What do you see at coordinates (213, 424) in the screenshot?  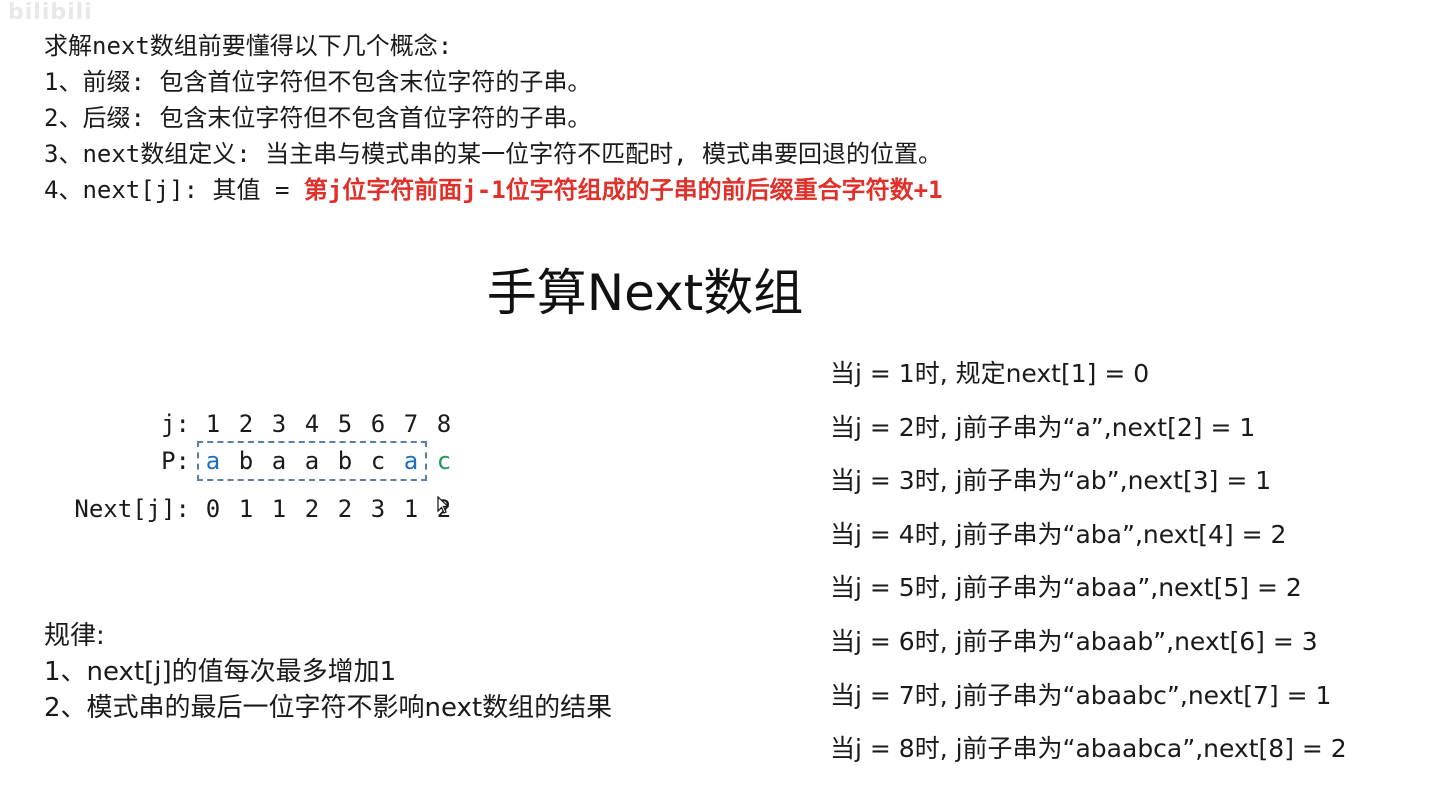 I see `j-cell: 1` at bounding box center [213, 424].